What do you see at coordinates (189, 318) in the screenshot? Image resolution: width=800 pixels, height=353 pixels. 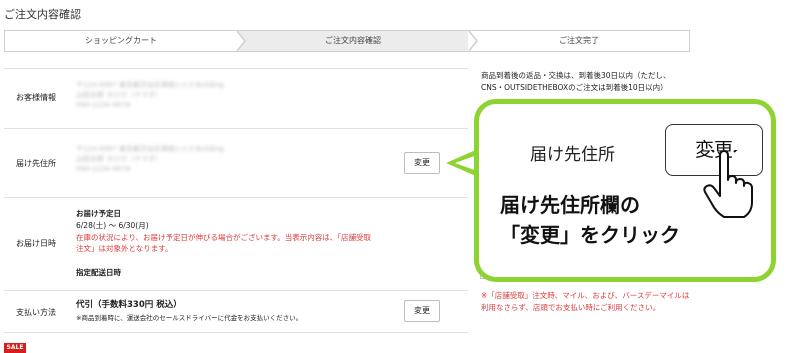 I see `payment-note: ※商品到着時に、運送会社のセールスドライバーに代金をお支払いください。` at bounding box center [189, 318].